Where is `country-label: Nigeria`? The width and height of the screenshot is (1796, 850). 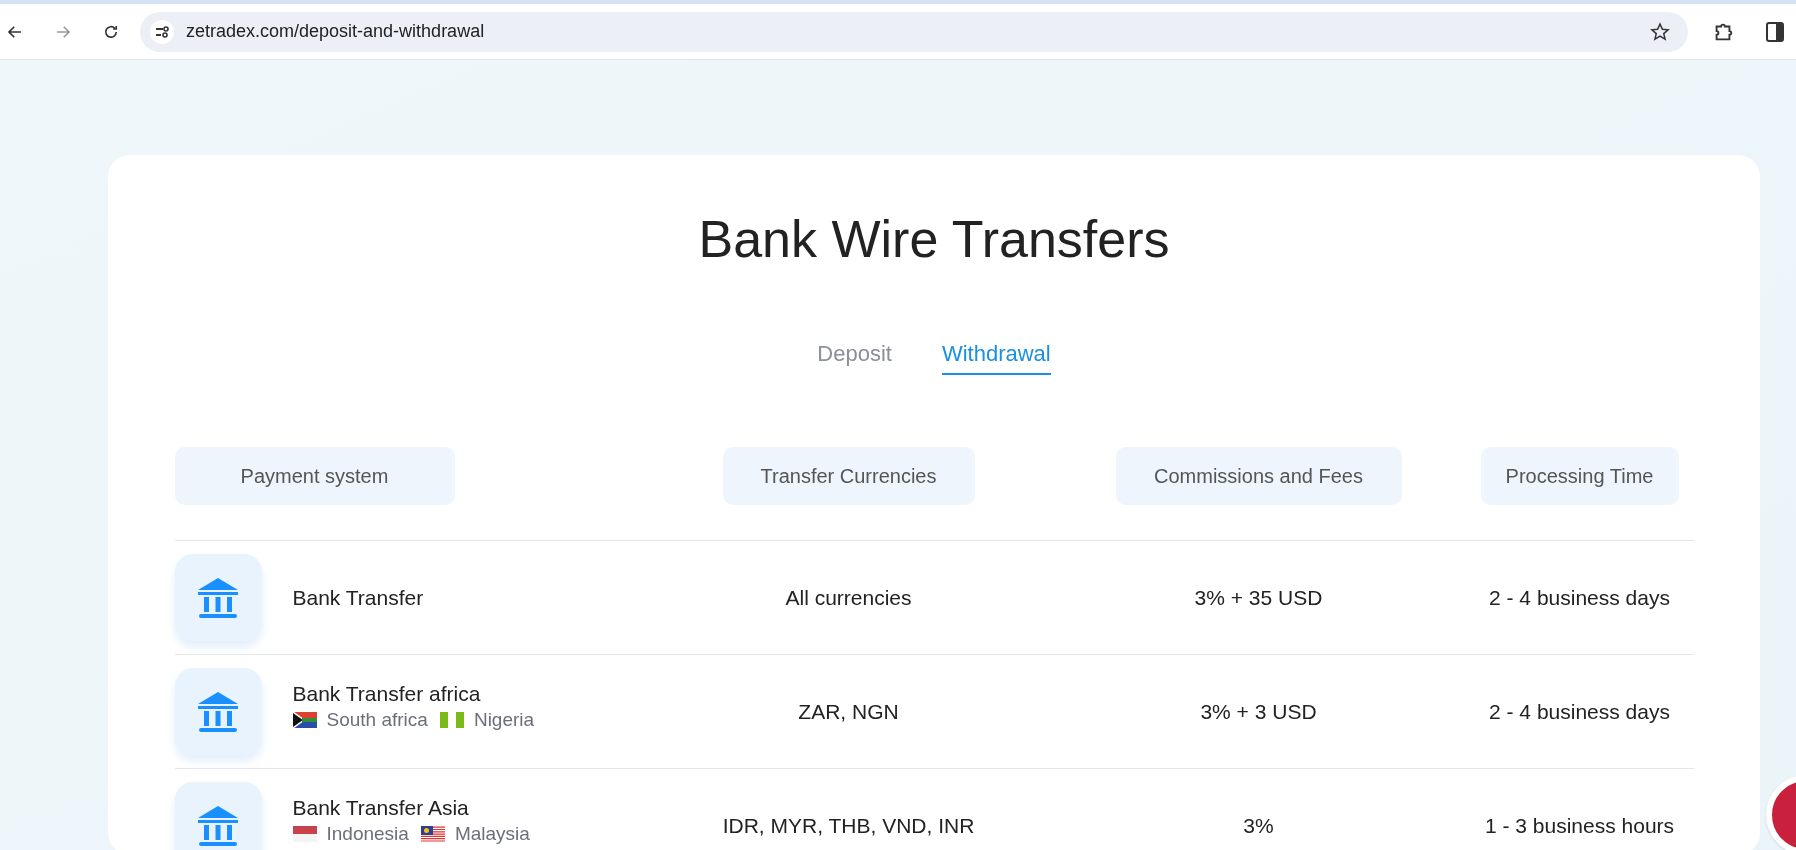 country-label: Nigeria is located at coordinates (504, 719).